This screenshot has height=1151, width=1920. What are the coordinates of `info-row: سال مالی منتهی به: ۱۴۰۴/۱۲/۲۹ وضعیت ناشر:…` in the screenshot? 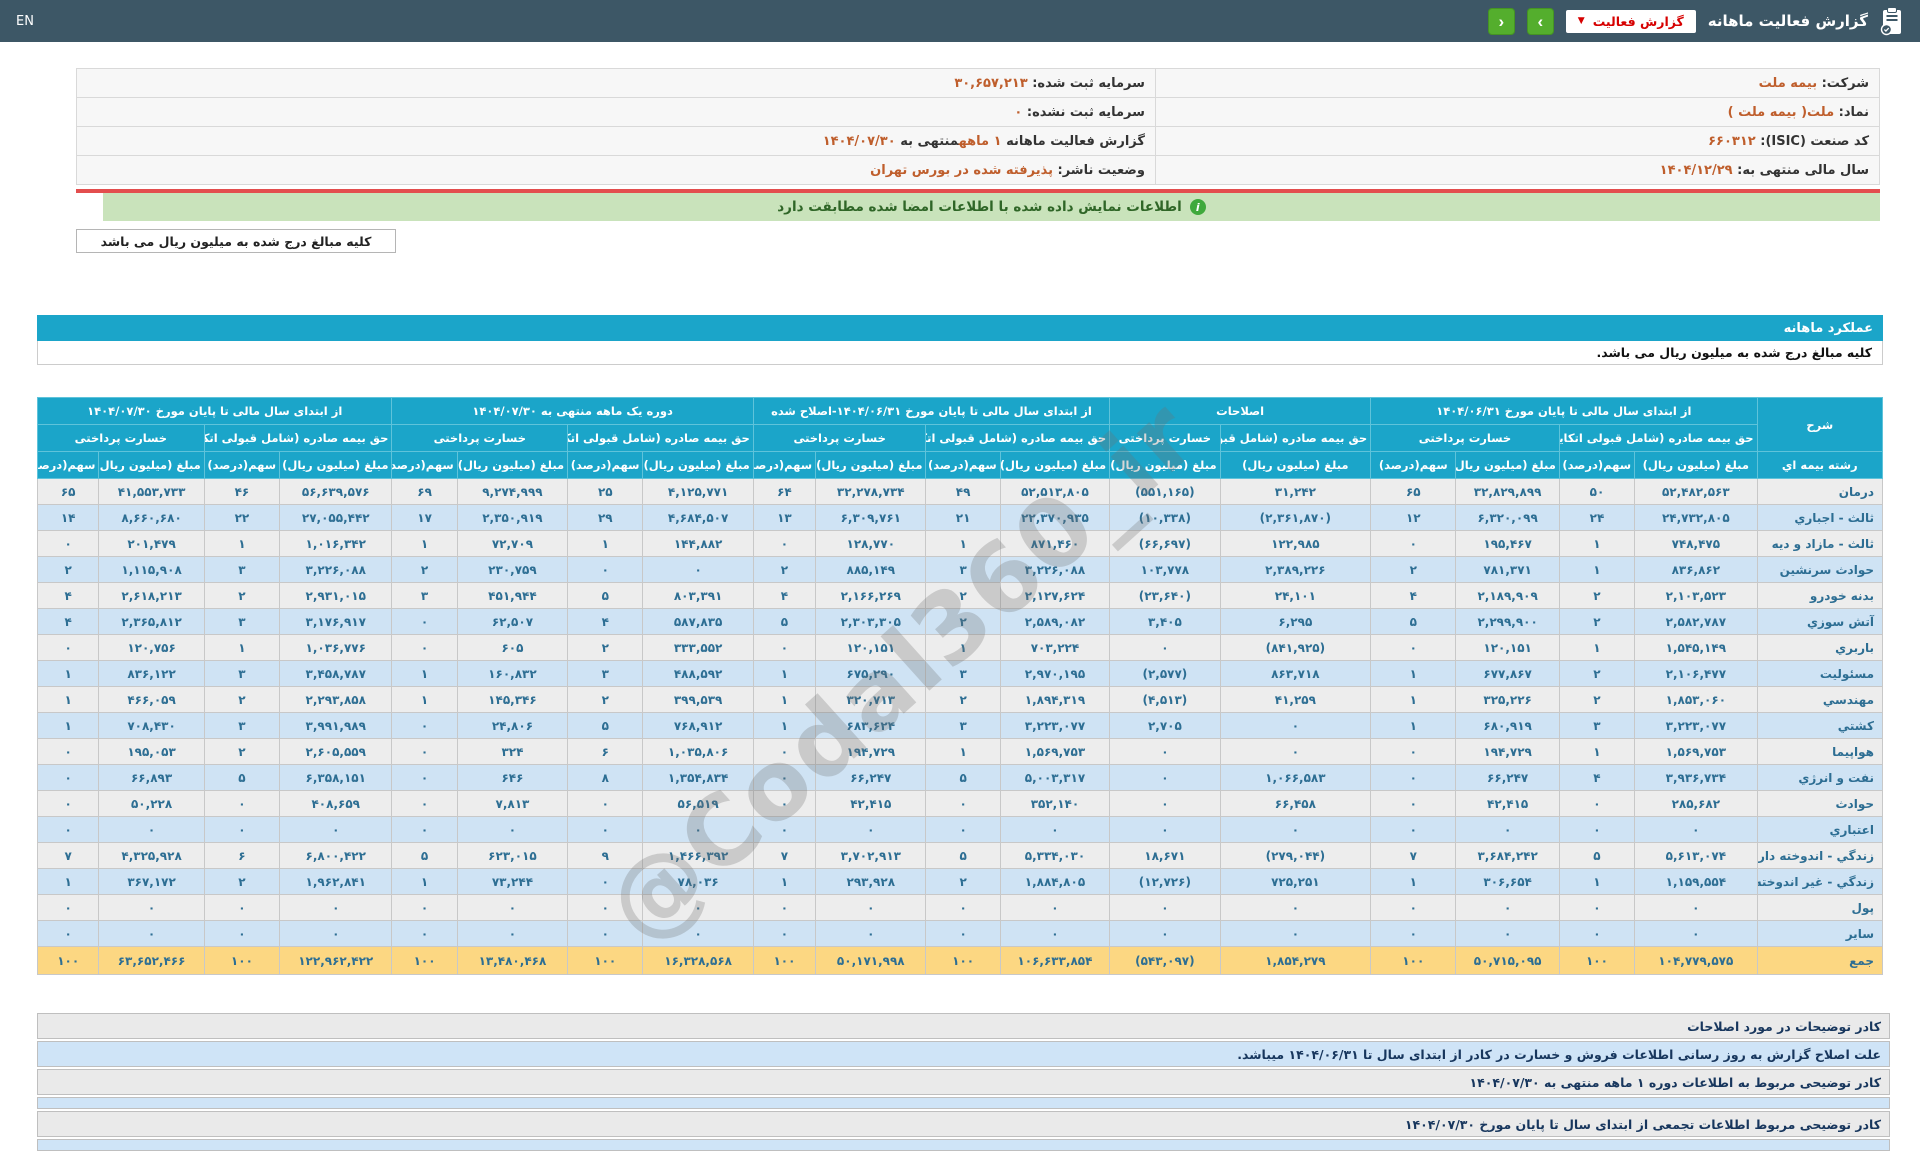 It's located at (978, 170).